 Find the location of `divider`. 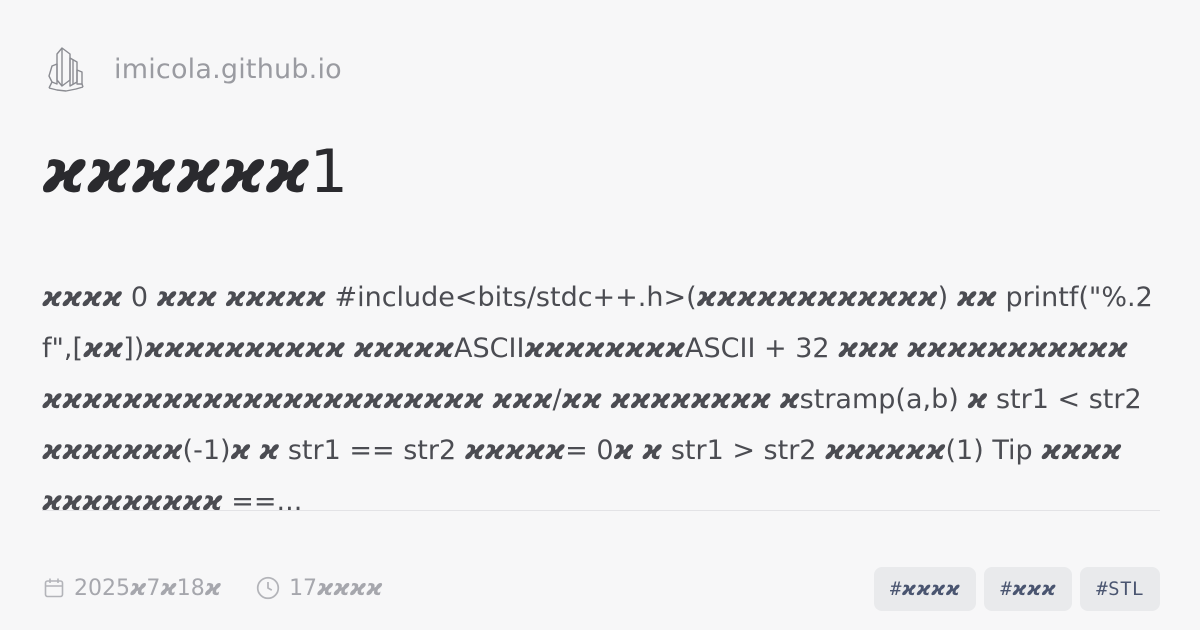

divider is located at coordinates (601, 510).